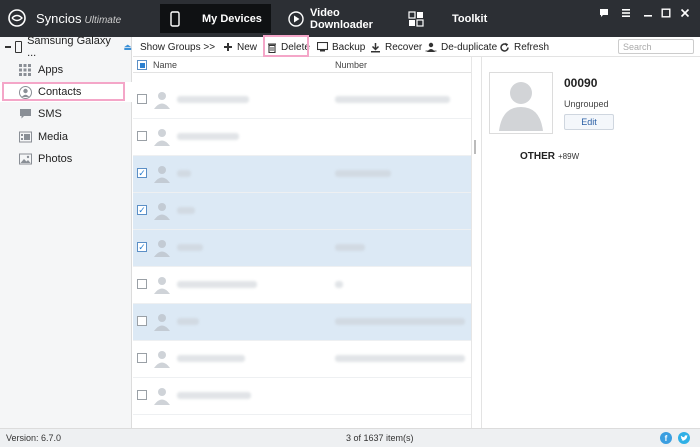 Image resolution: width=700 pixels, height=447 pixels. What do you see at coordinates (569, 156) in the screenshot?
I see `phone-value: +89W` at bounding box center [569, 156].